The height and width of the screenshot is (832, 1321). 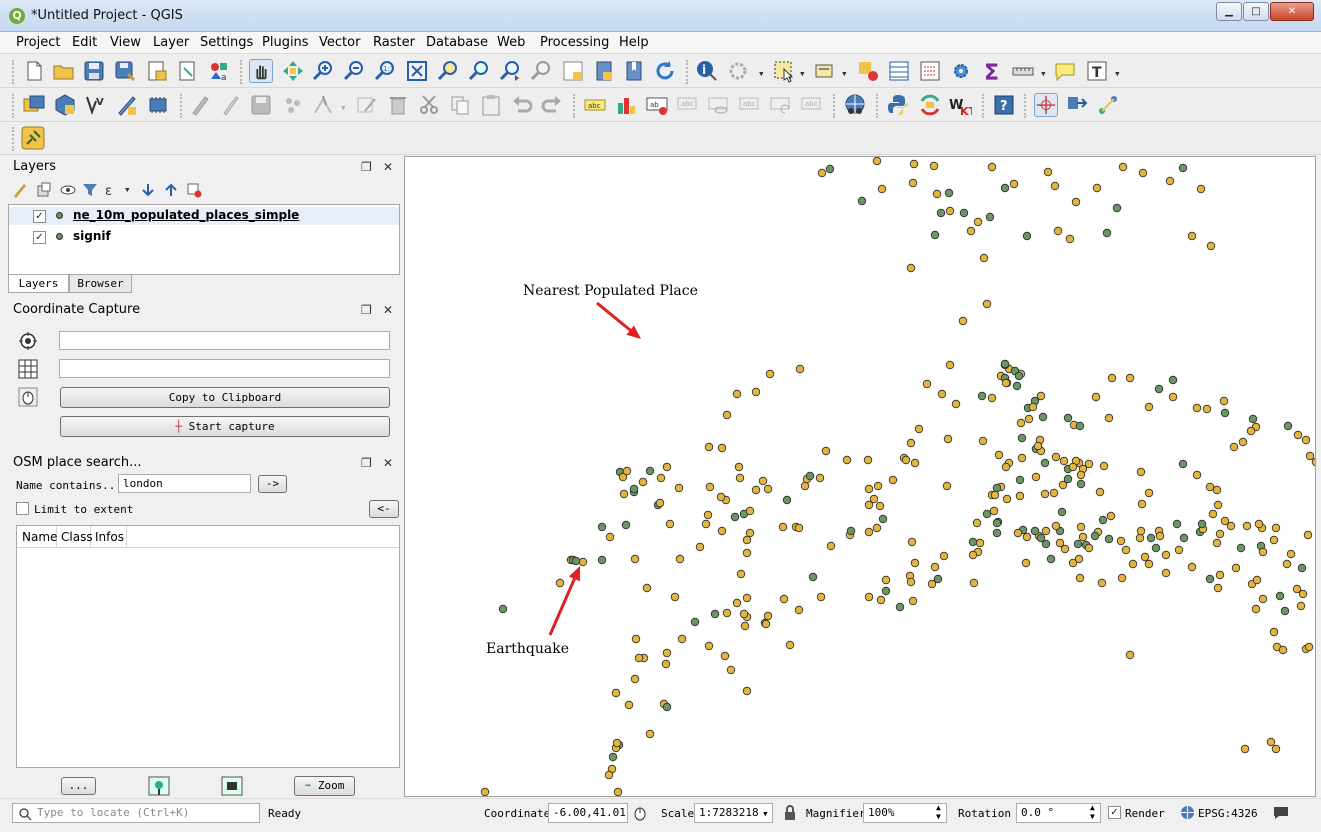 I want to click on statistics-sum-icon: Σ, so click(x=992, y=71).